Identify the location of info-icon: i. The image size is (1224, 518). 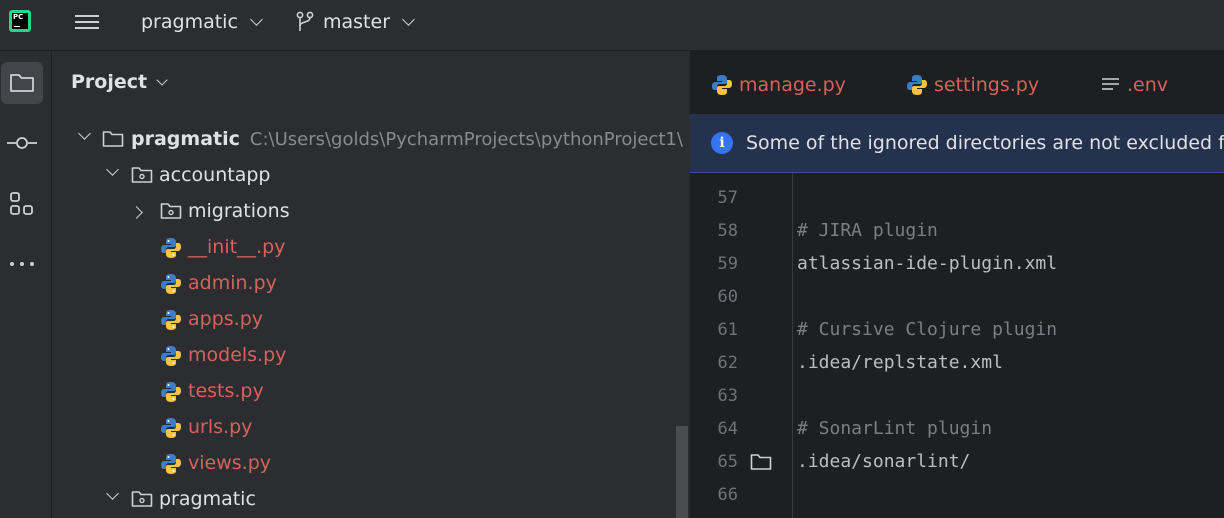
(722, 143).